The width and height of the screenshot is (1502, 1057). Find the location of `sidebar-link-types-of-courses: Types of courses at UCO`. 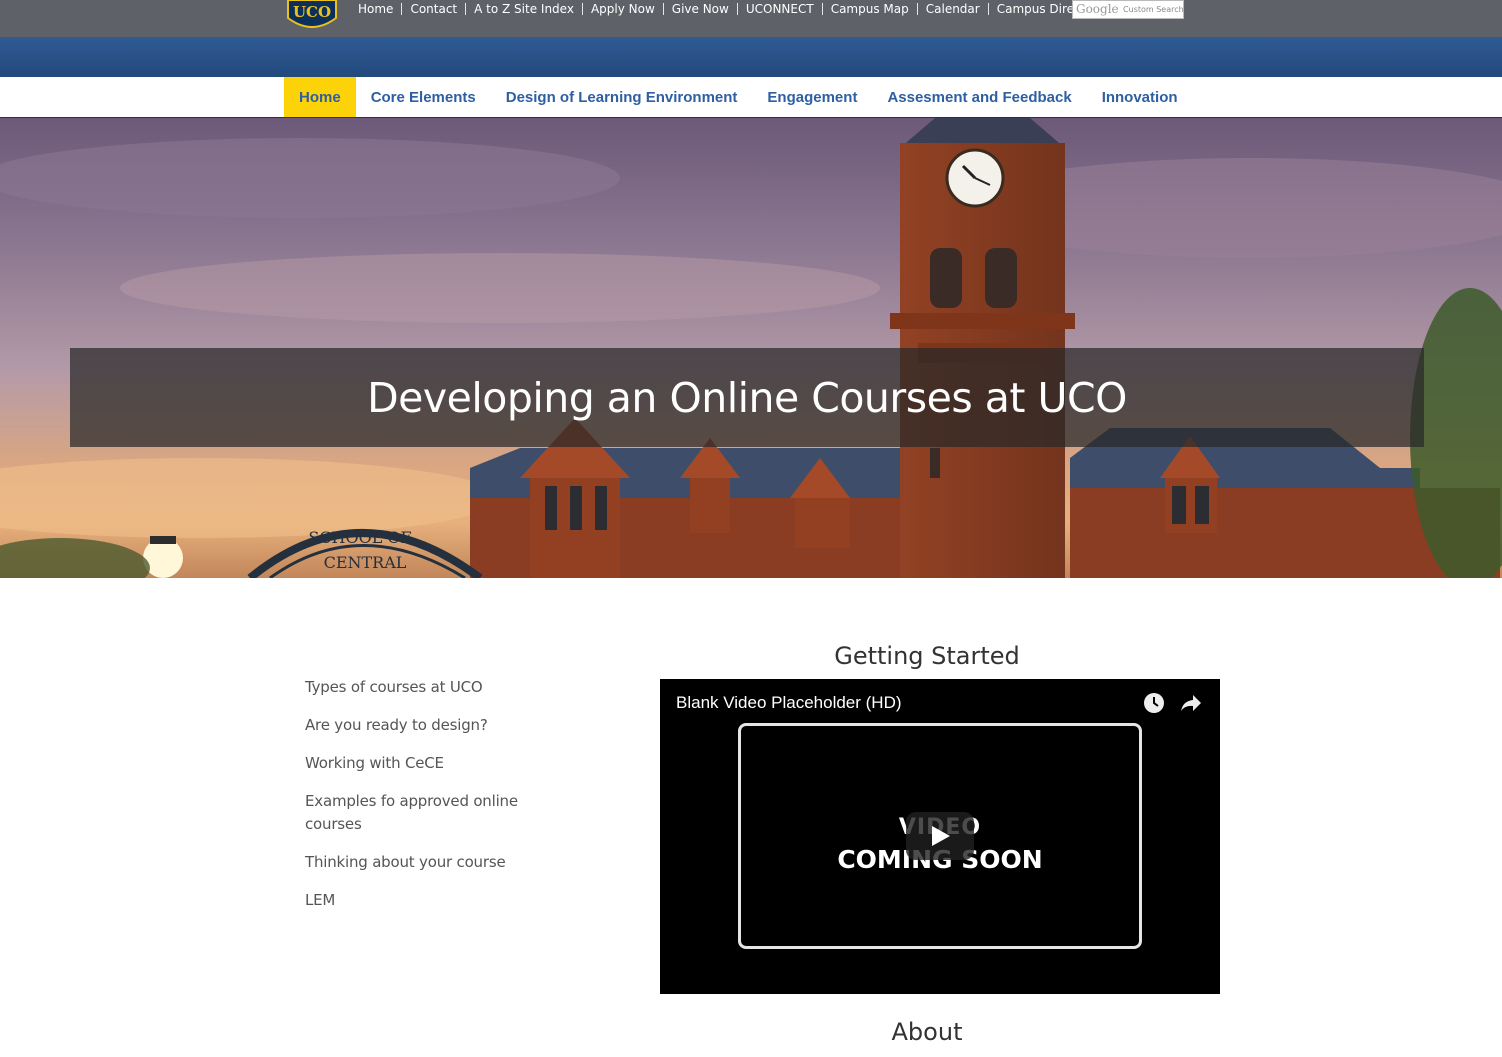

sidebar-link-types-of-courses: Types of courses at UCO is located at coordinates (420, 687).